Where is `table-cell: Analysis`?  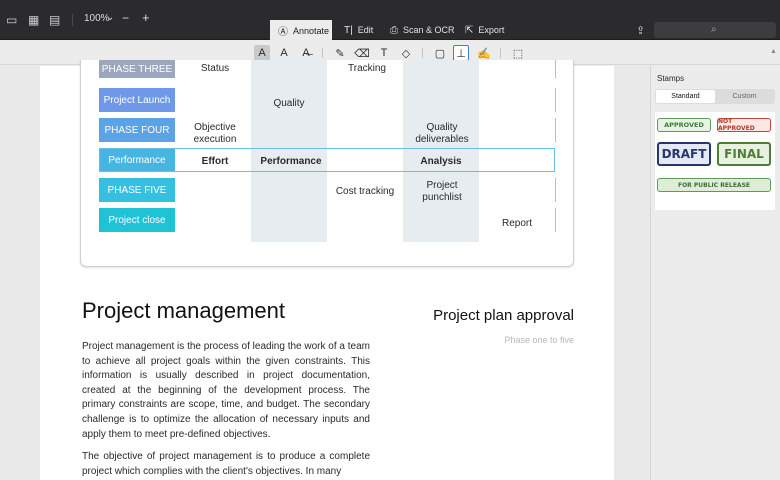
table-cell: Analysis is located at coordinates (441, 161).